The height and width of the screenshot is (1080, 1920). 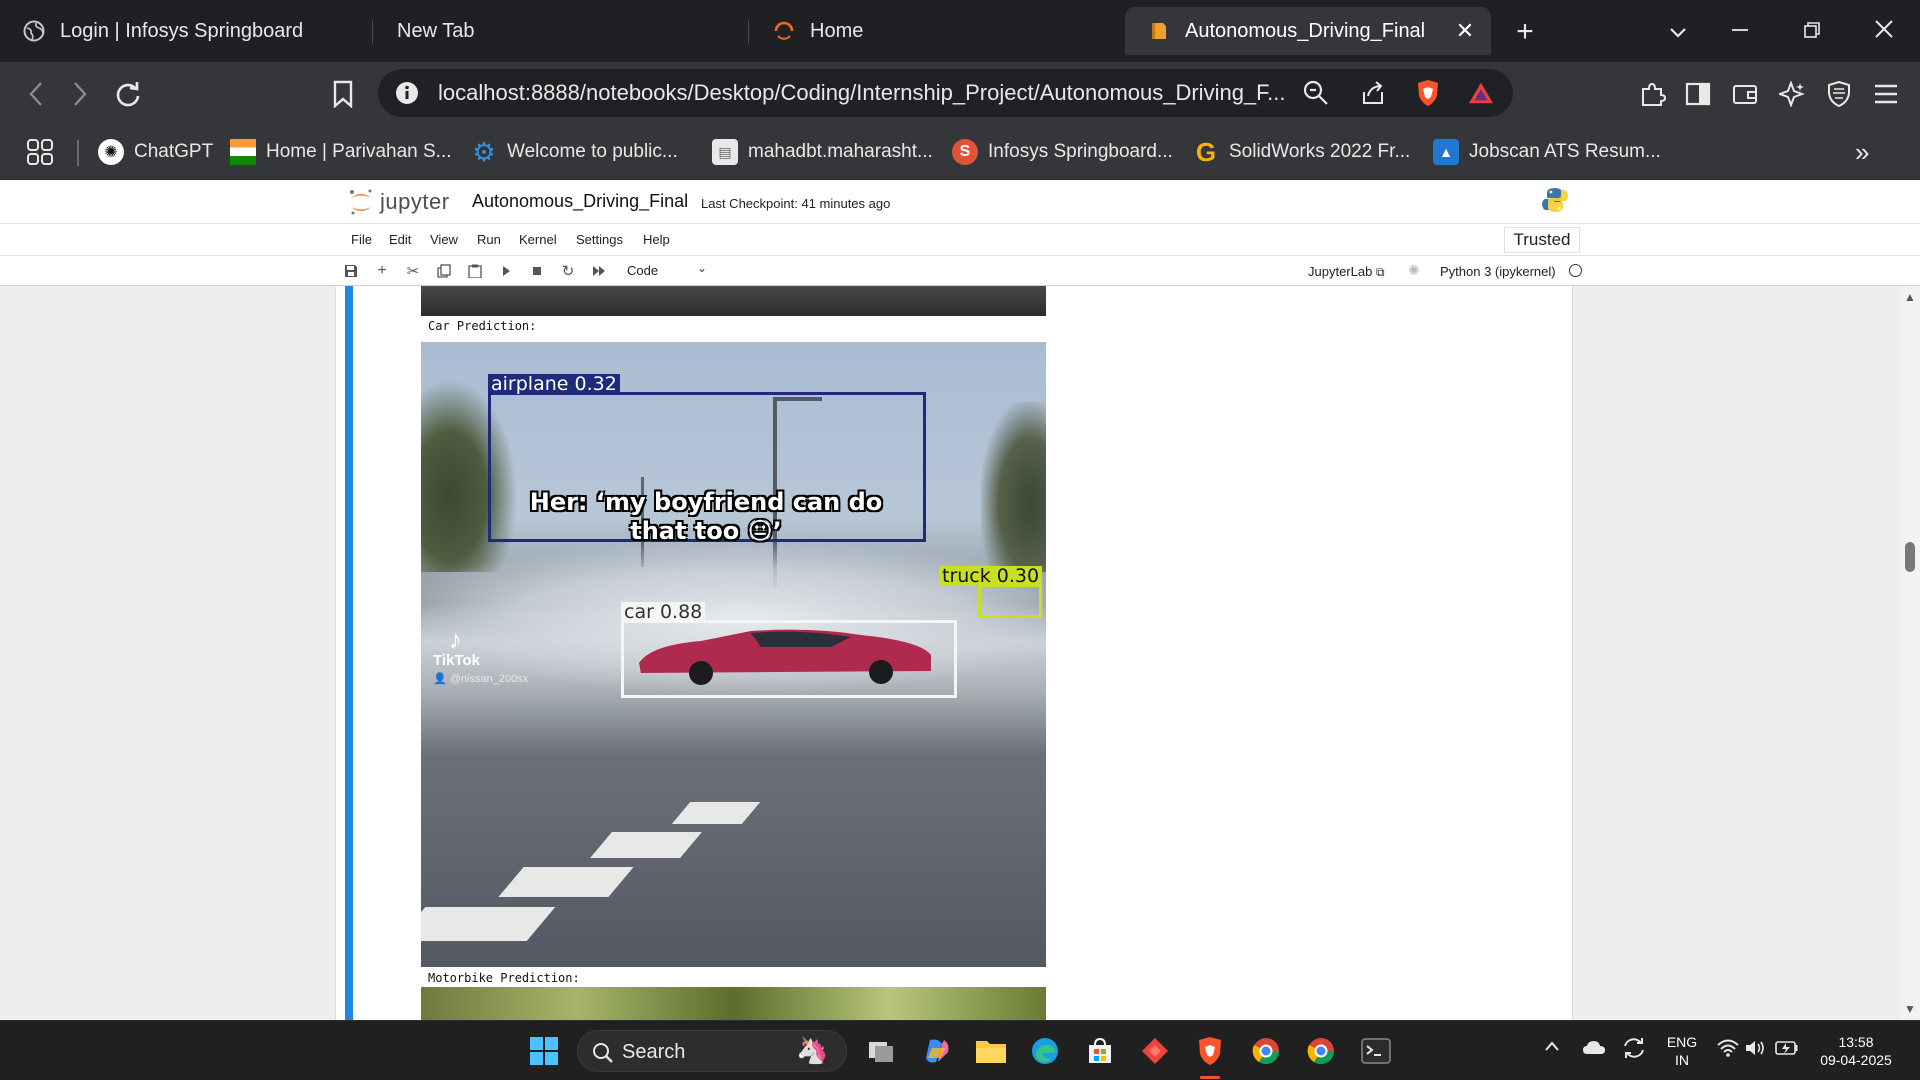 I want to click on notebook-title: Autonomous_Driving_Final, so click(x=580, y=201).